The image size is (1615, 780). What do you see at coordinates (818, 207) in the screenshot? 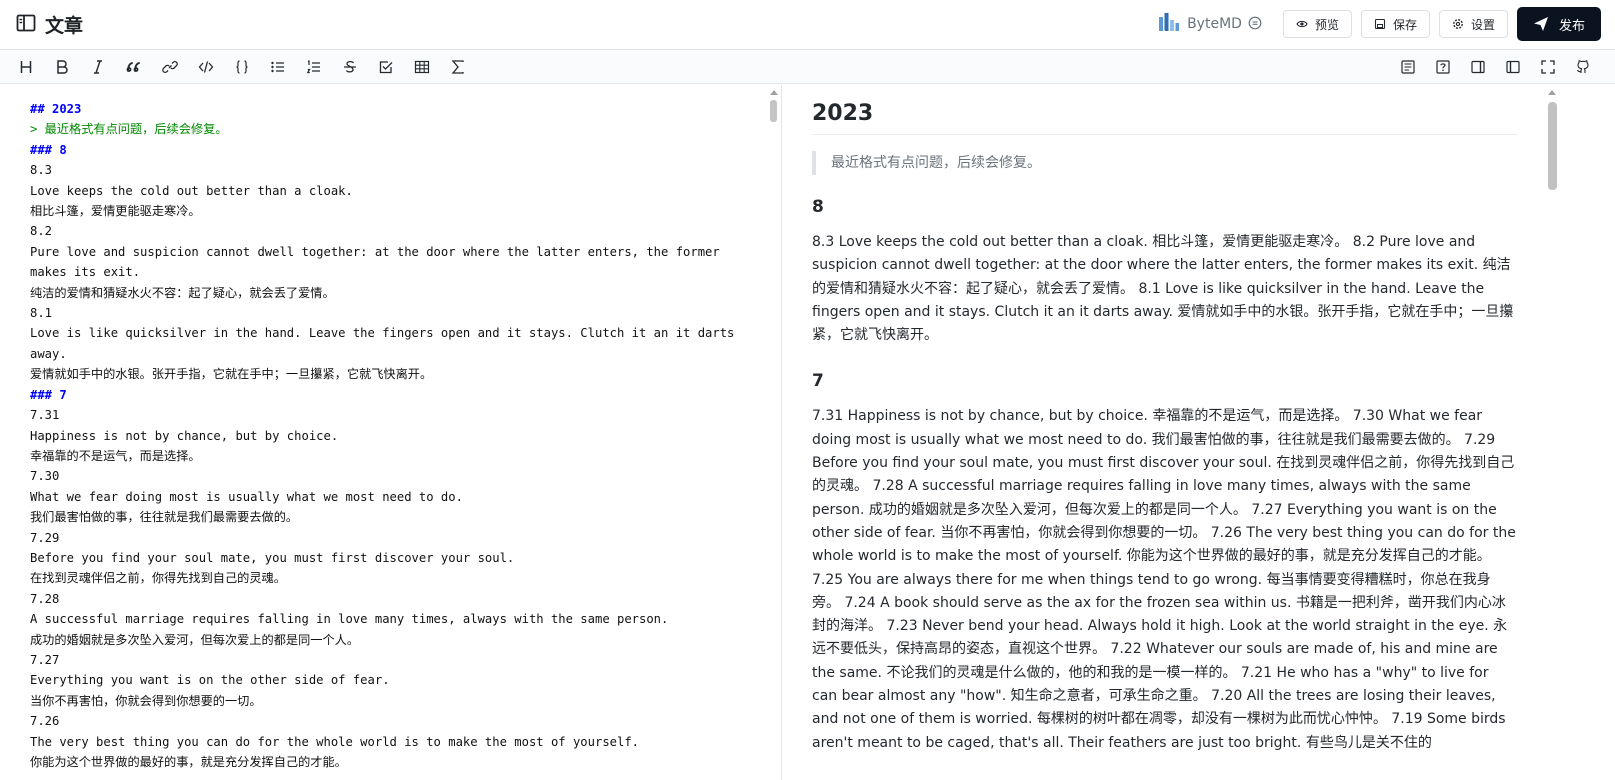
I see `preview-heading-8: 8` at bounding box center [818, 207].